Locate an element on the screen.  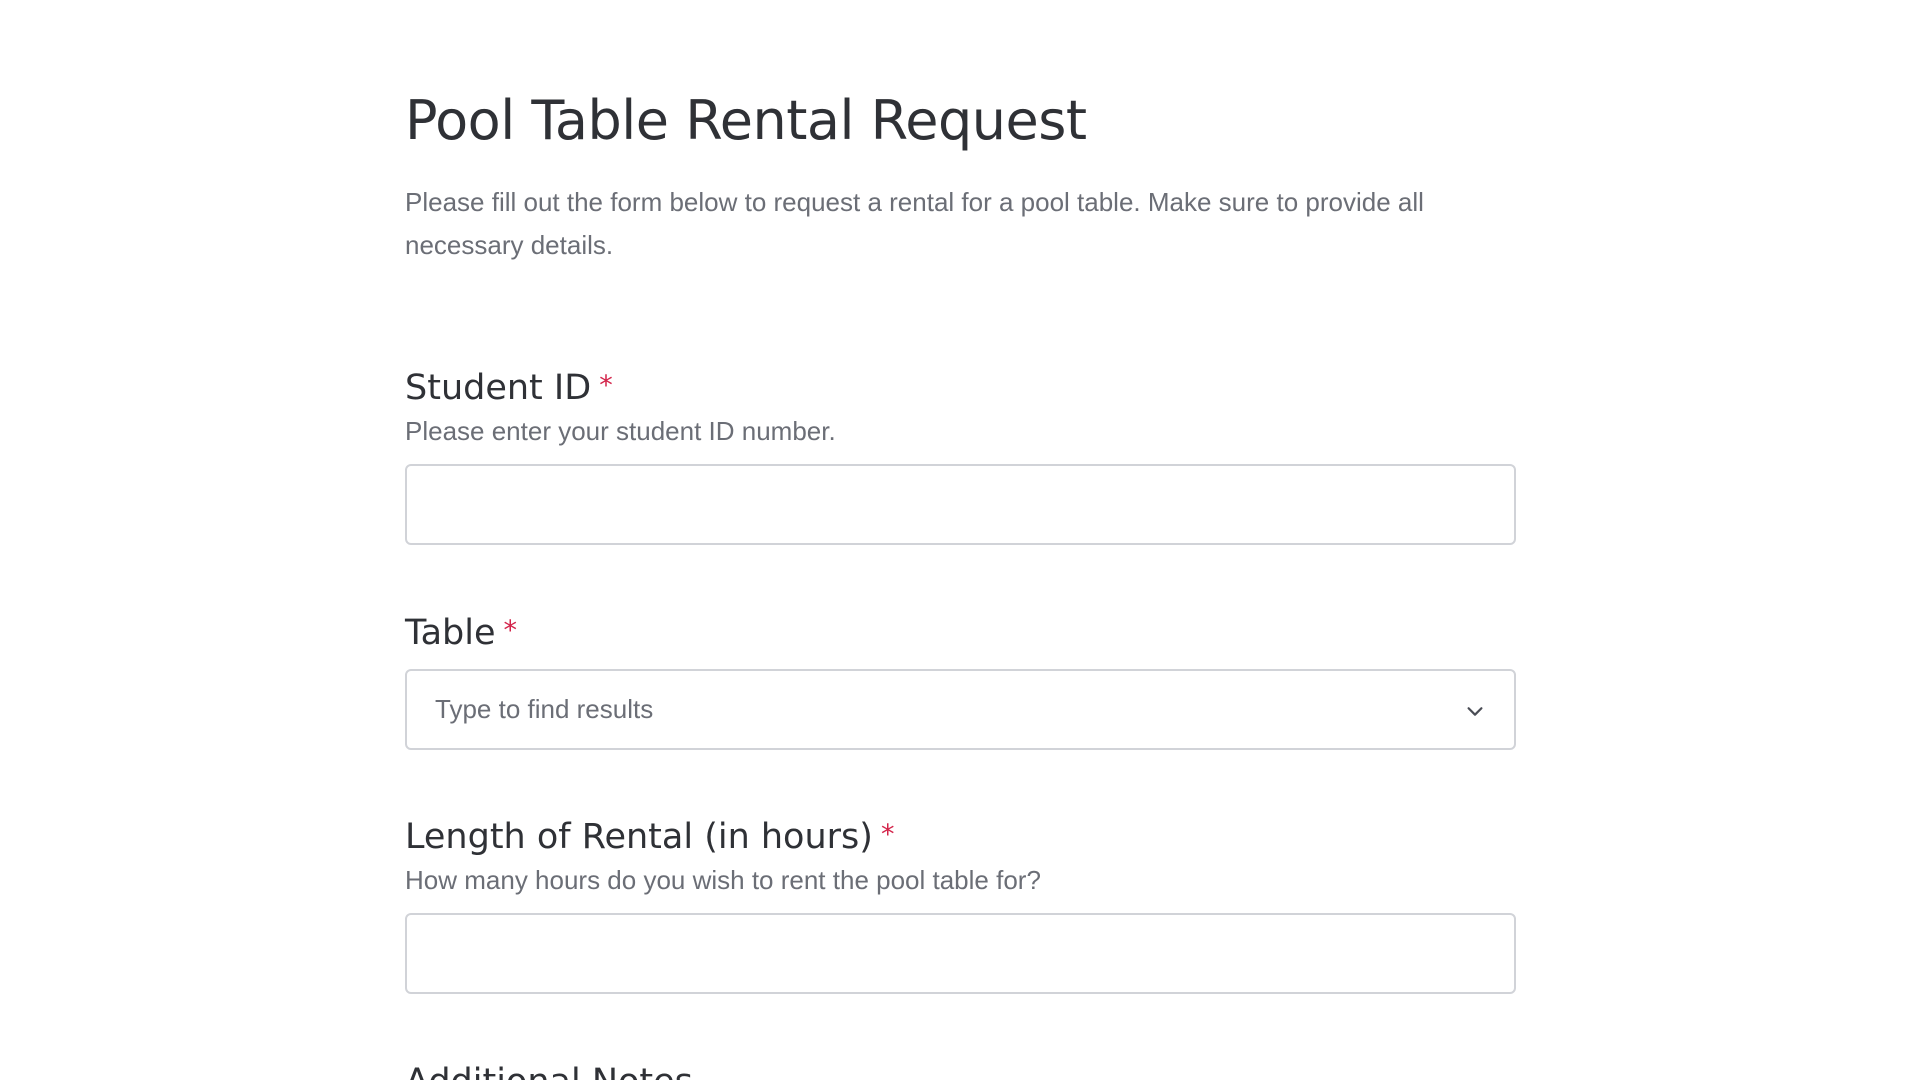
table-field-group: Table * Type to find results is located at coordinates (960, 680).